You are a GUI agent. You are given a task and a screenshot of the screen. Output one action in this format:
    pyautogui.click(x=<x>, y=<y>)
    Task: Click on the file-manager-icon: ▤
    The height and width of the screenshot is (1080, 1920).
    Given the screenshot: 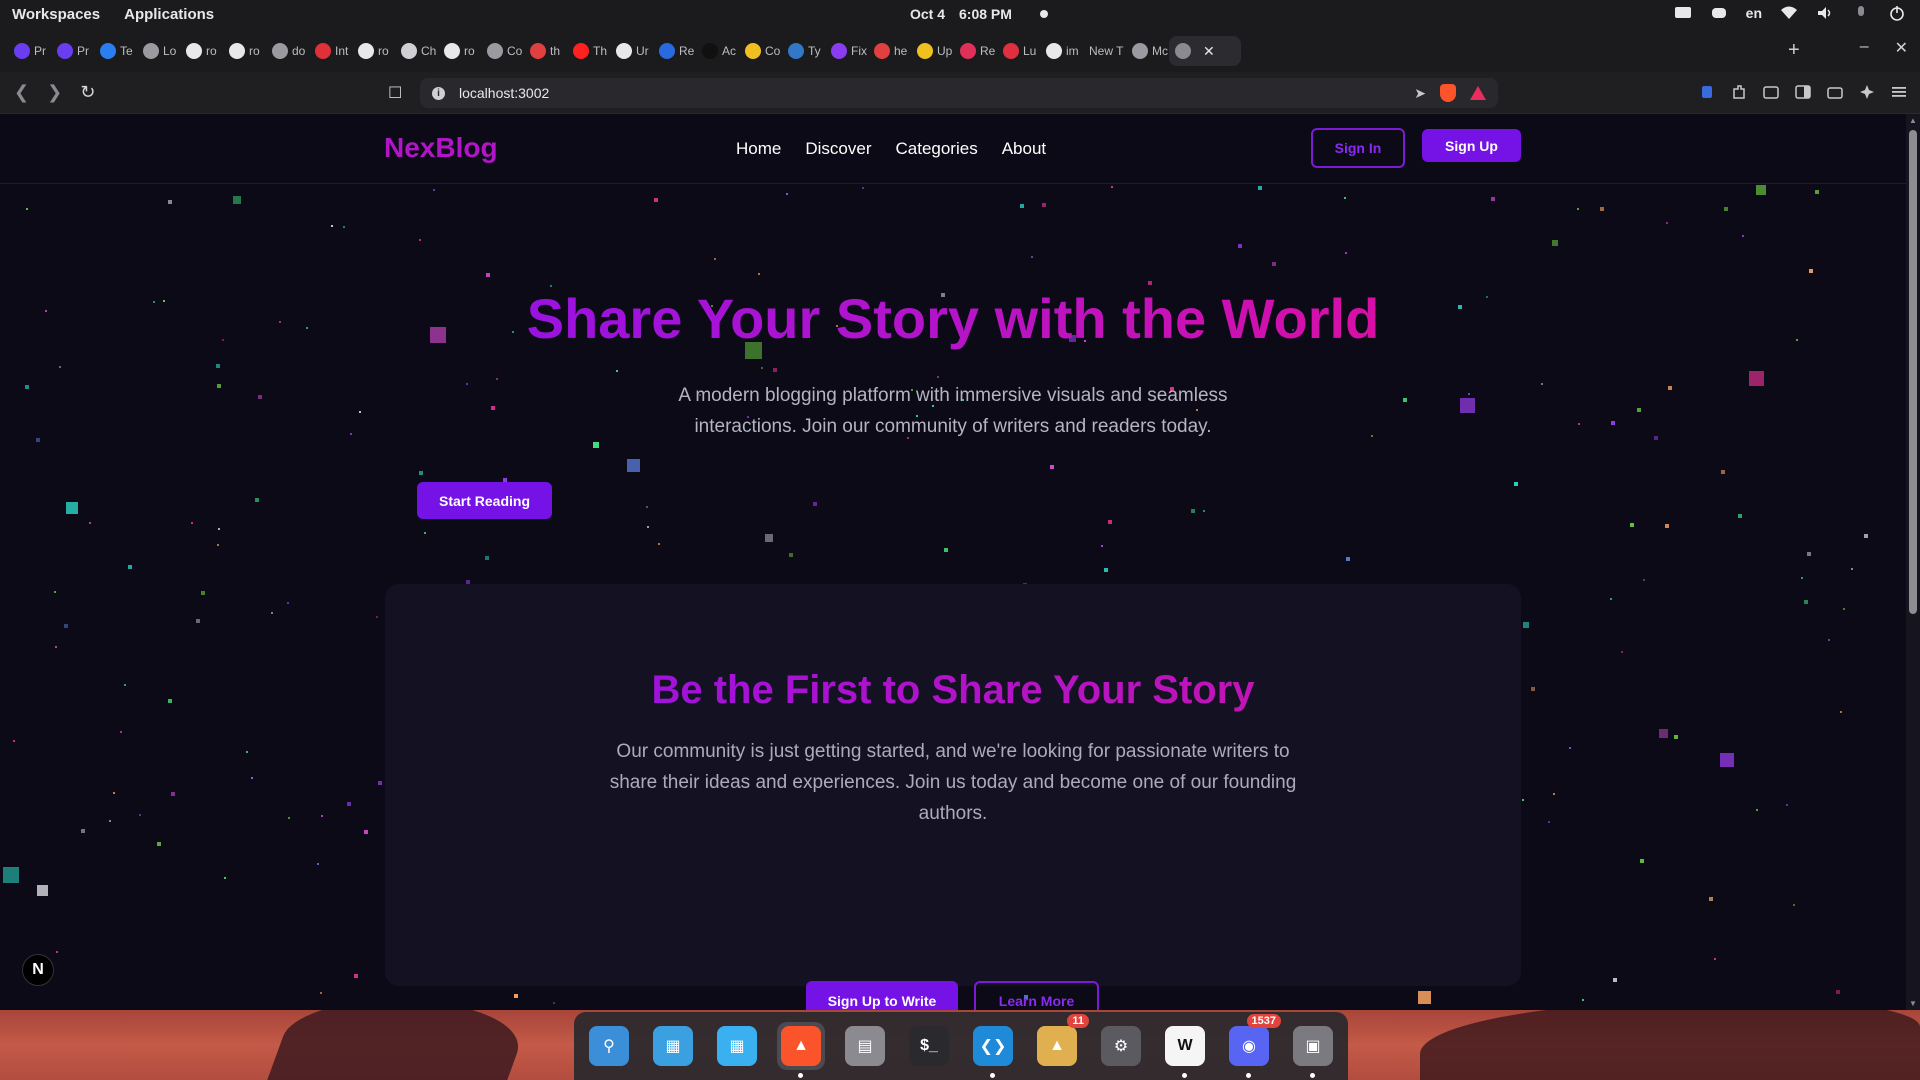 What is the action you would take?
    pyautogui.click(x=865, y=1046)
    